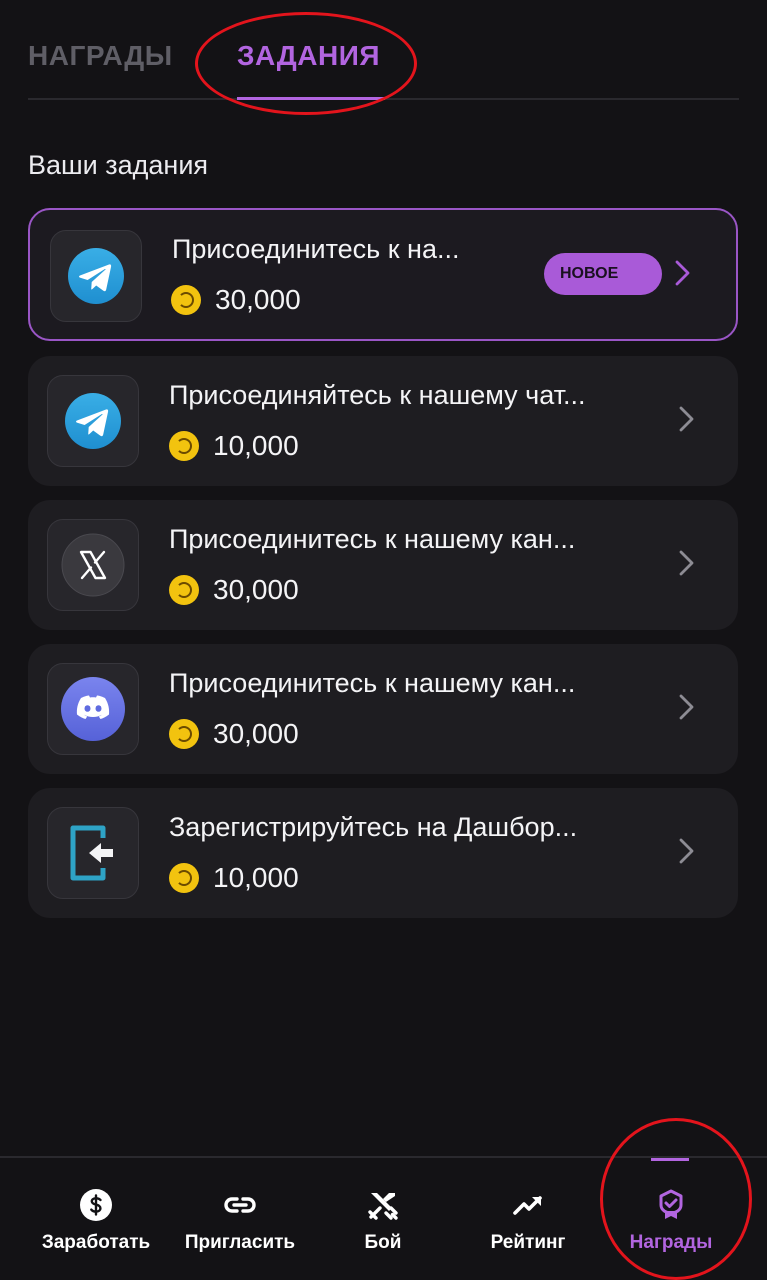 Image resolution: width=767 pixels, height=1280 pixels. Describe the element at coordinates (240, 1221) in the screenshot. I see `nav-invite: Пригласить` at that location.